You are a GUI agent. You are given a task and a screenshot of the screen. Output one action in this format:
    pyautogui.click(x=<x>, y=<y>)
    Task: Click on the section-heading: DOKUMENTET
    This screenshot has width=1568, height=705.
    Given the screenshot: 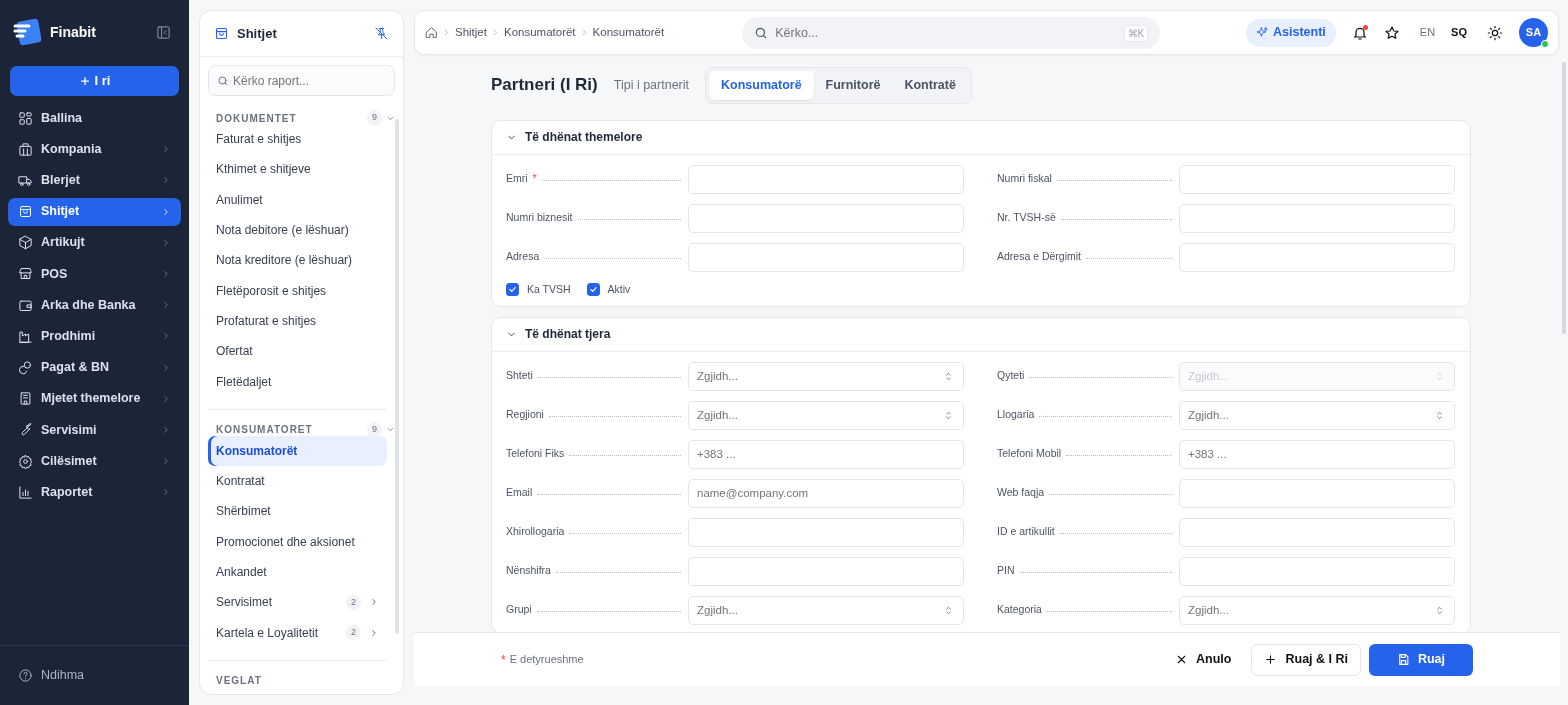 What is the action you would take?
    pyautogui.click(x=257, y=118)
    